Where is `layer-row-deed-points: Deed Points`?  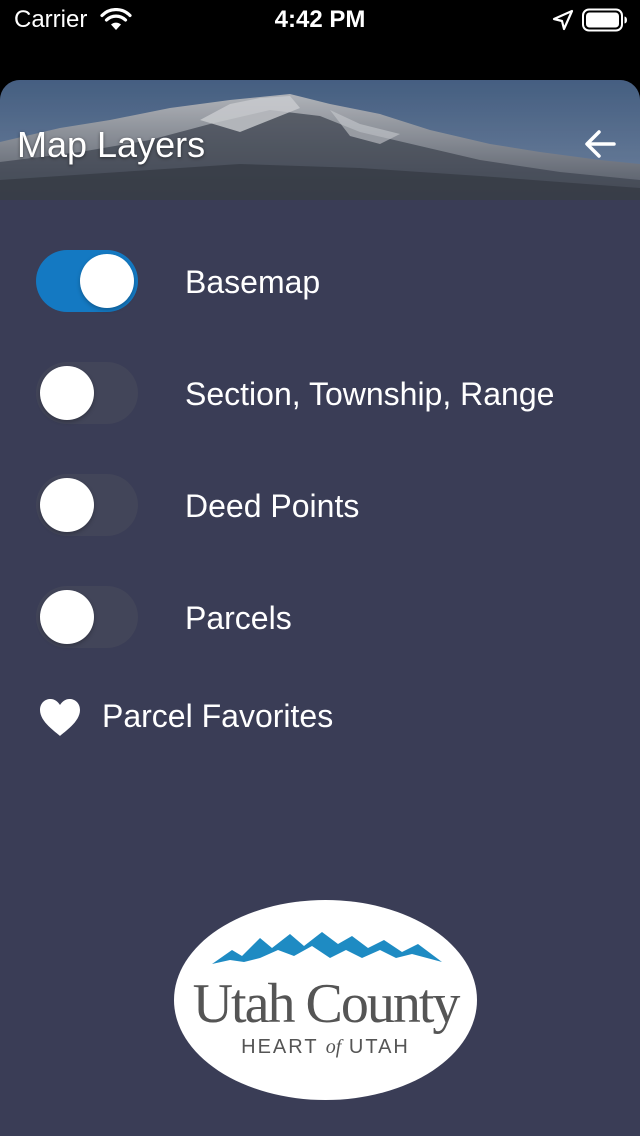 layer-row-deed-points: Deed Points is located at coordinates (320, 506).